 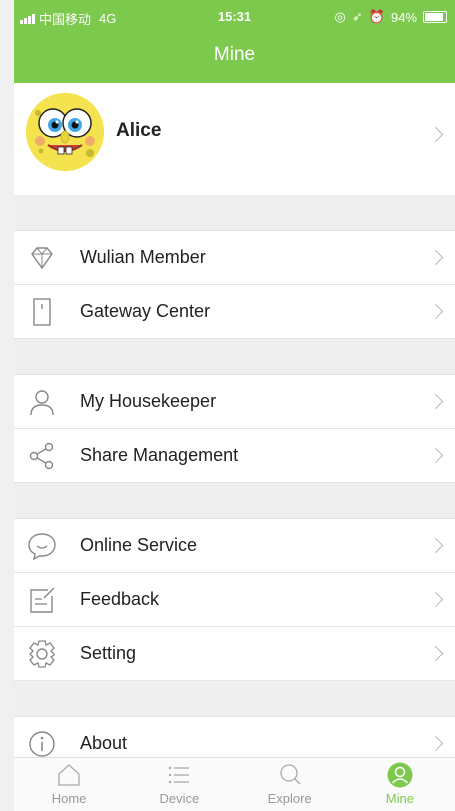 I want to click on tab-home: Home, so click(x=69, y=784).